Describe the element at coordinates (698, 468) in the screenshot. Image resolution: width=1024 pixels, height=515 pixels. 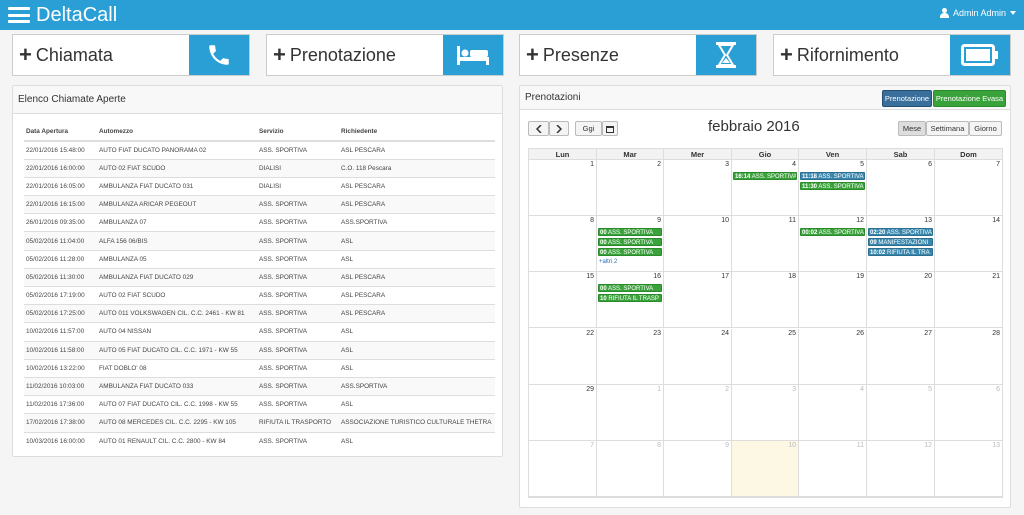
I see `calendar-day-cell: 9` at that location.